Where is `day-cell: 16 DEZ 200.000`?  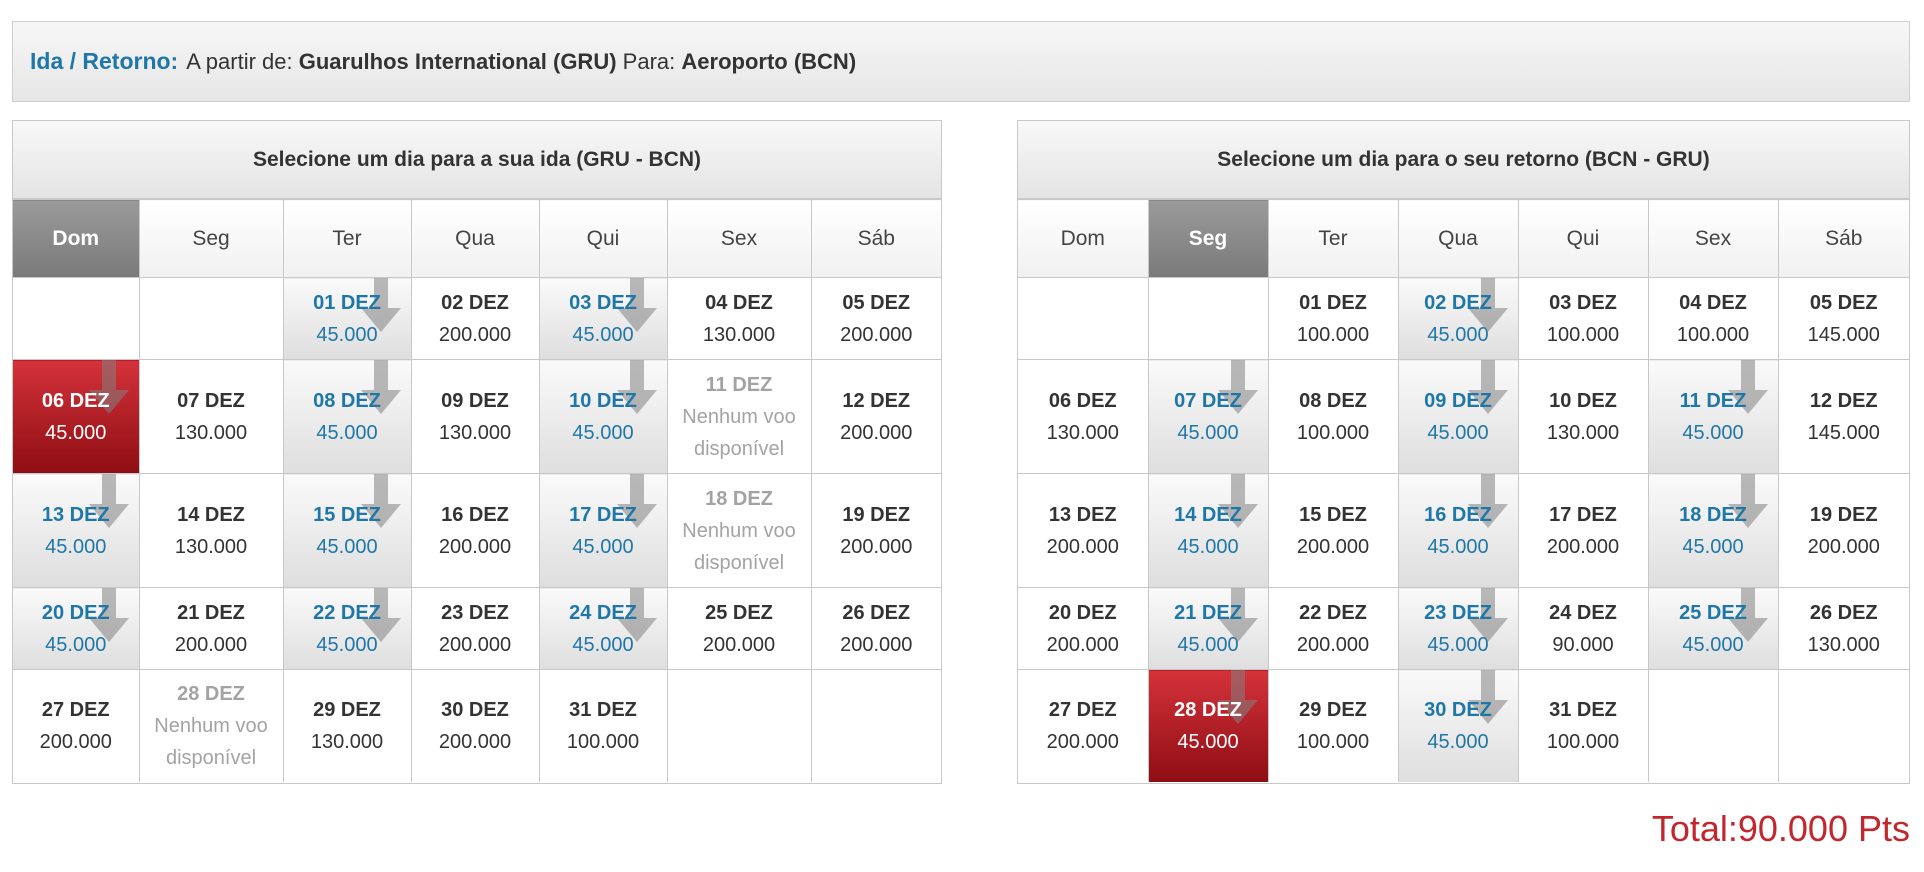
day-cell: 16 DEZ 200.000 is located at coordinates (475, 530).